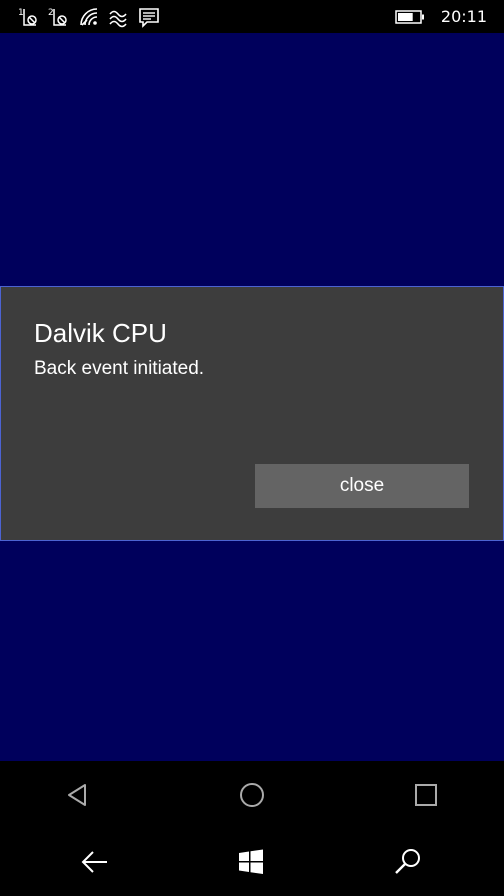 The image size is (504, 896). I want to click on dialog-message: Back event initiated., so click(119, 368).